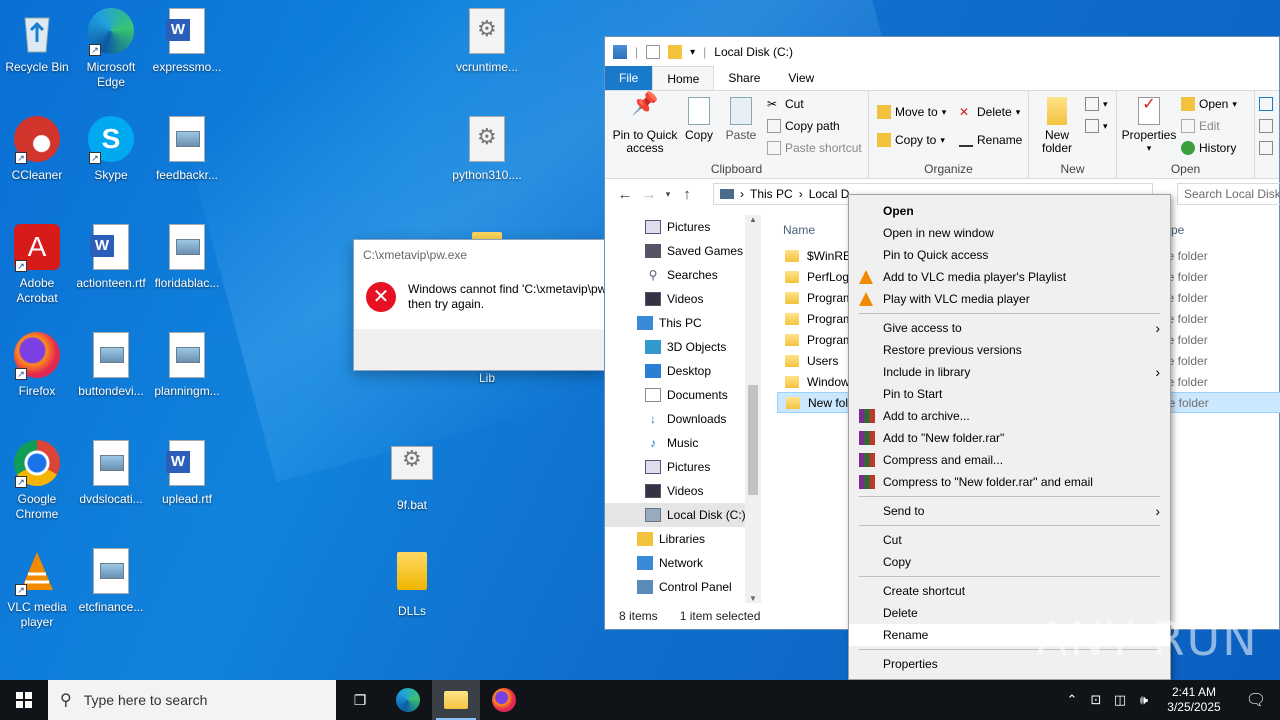 This screenshot has height=720, width=1280. I want to click on nav-item-pictures-2: Pictures, so click(683, 467).